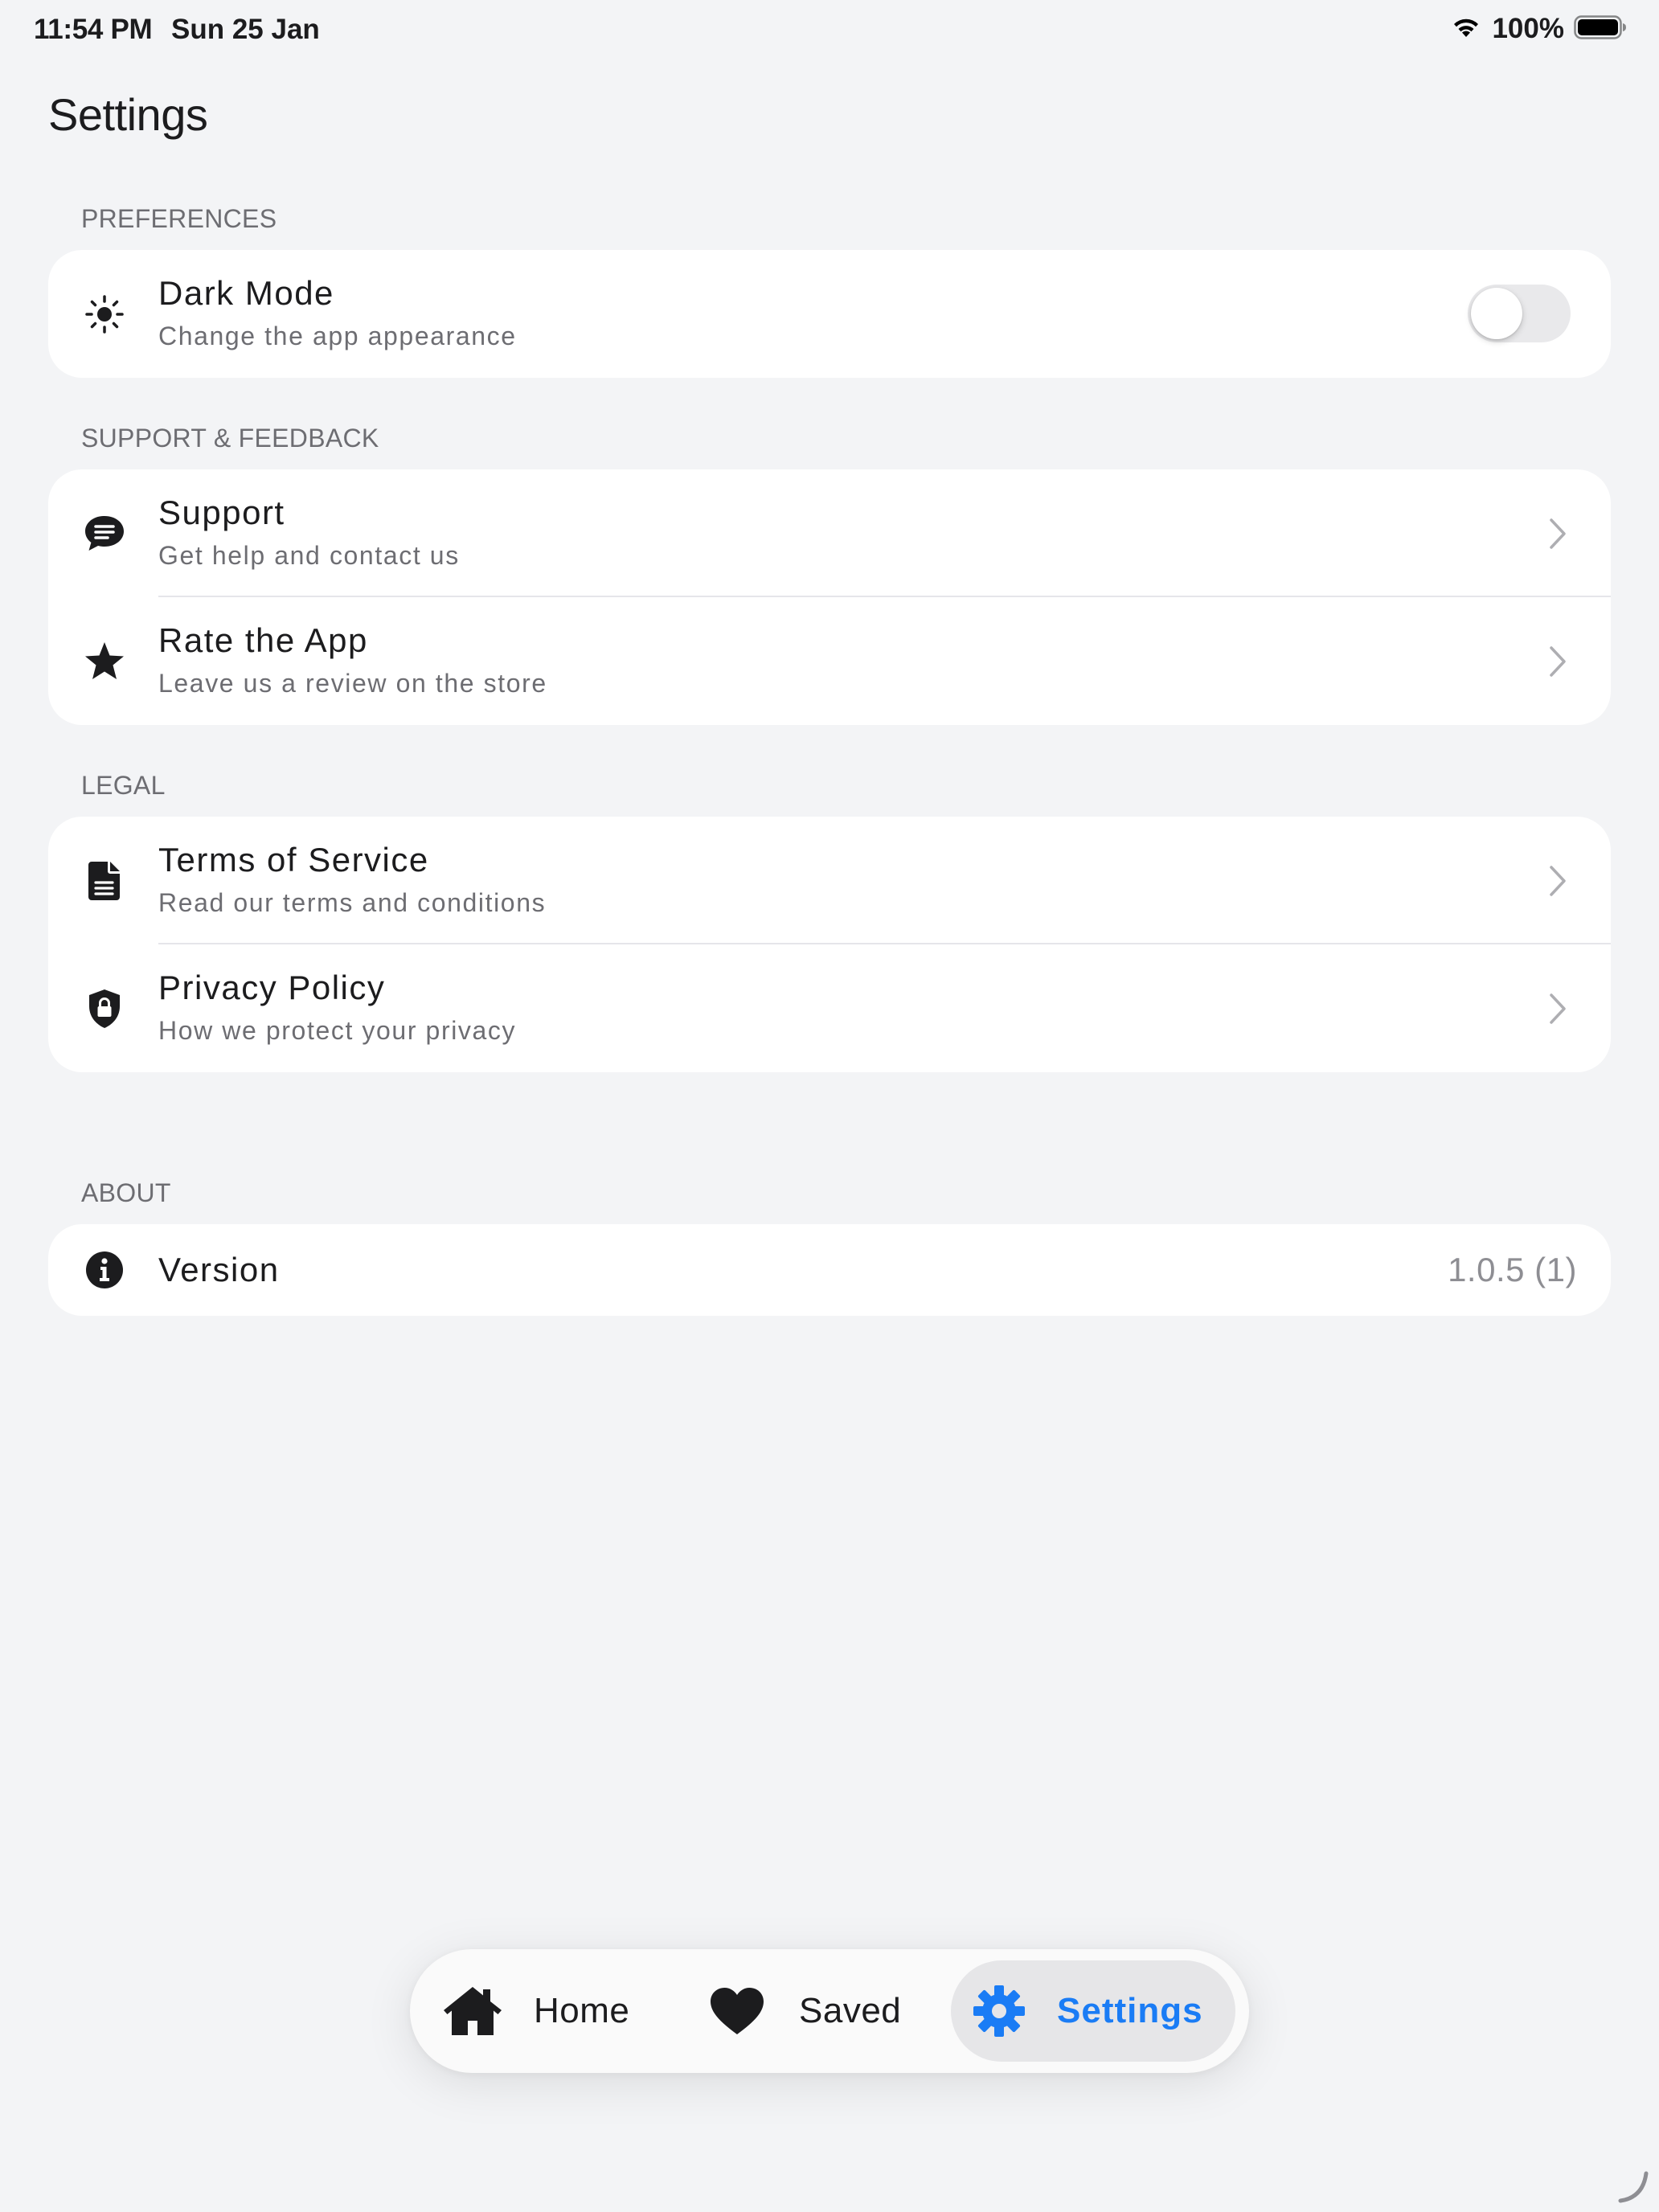 This screenshot has height=2212, width=1659. What do you see at coordinates (104, 1009) in the screenshot?
I see `shield-lock-icon` at bounding box center [104, 1009].